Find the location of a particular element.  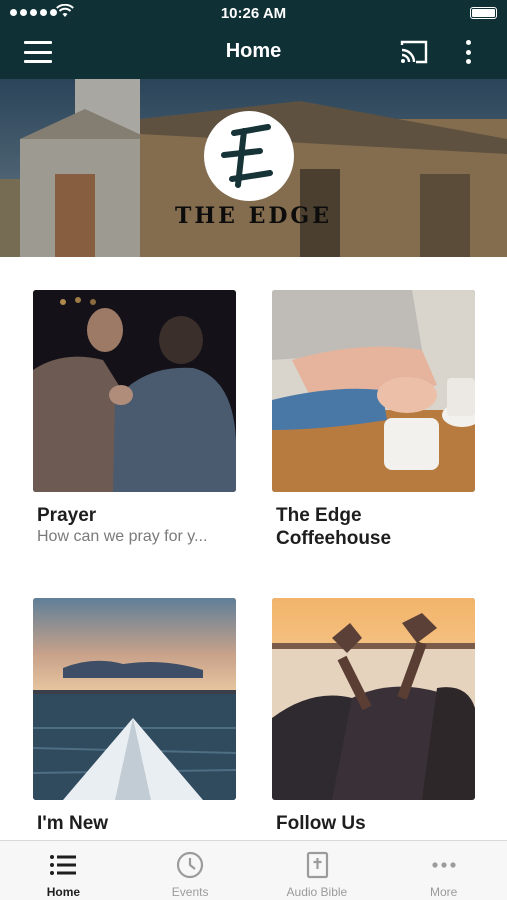

follow-us-image is located at coordinates (373, 699).